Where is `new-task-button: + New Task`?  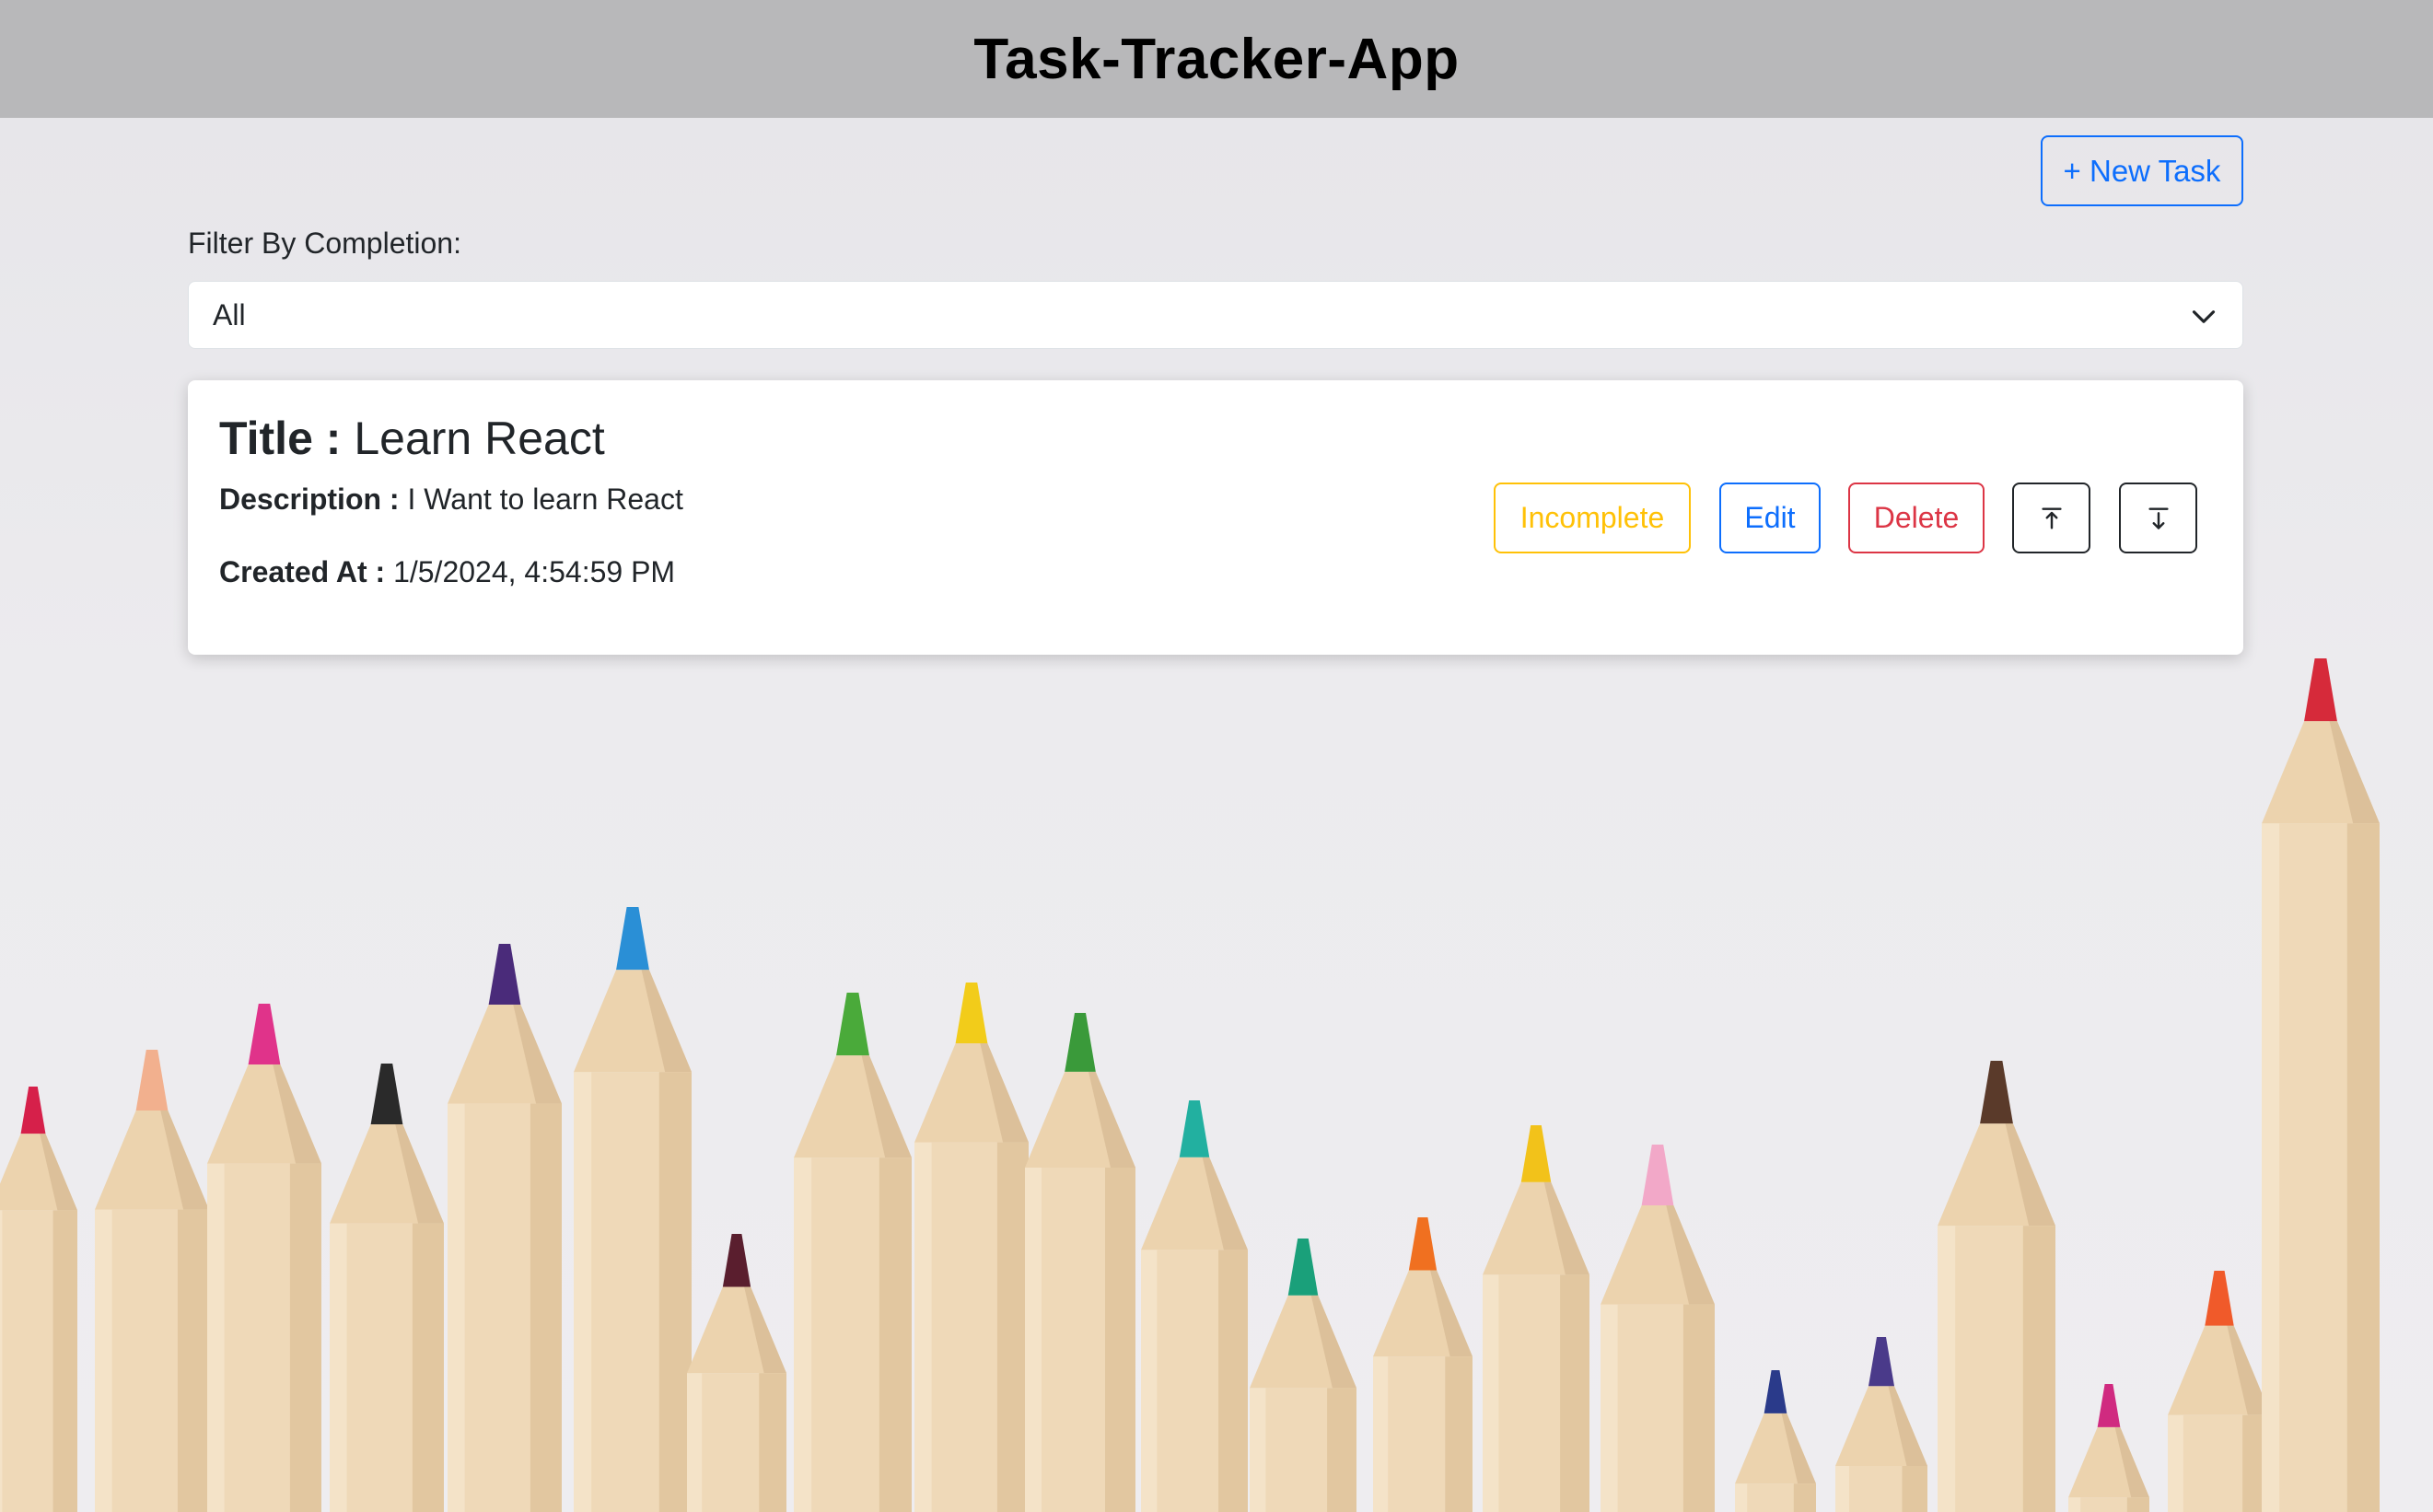
new-task-button: + New Task is located at coordinates (2142, 171).